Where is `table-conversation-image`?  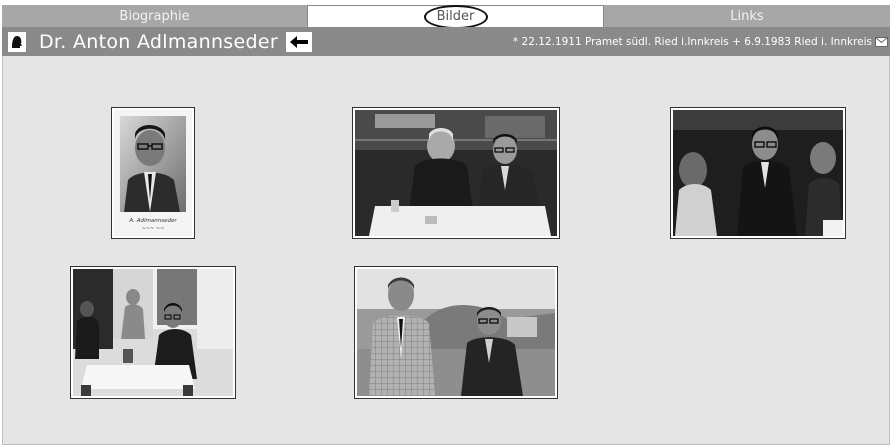 table-conversation-image is located at coordinates (456, 173).